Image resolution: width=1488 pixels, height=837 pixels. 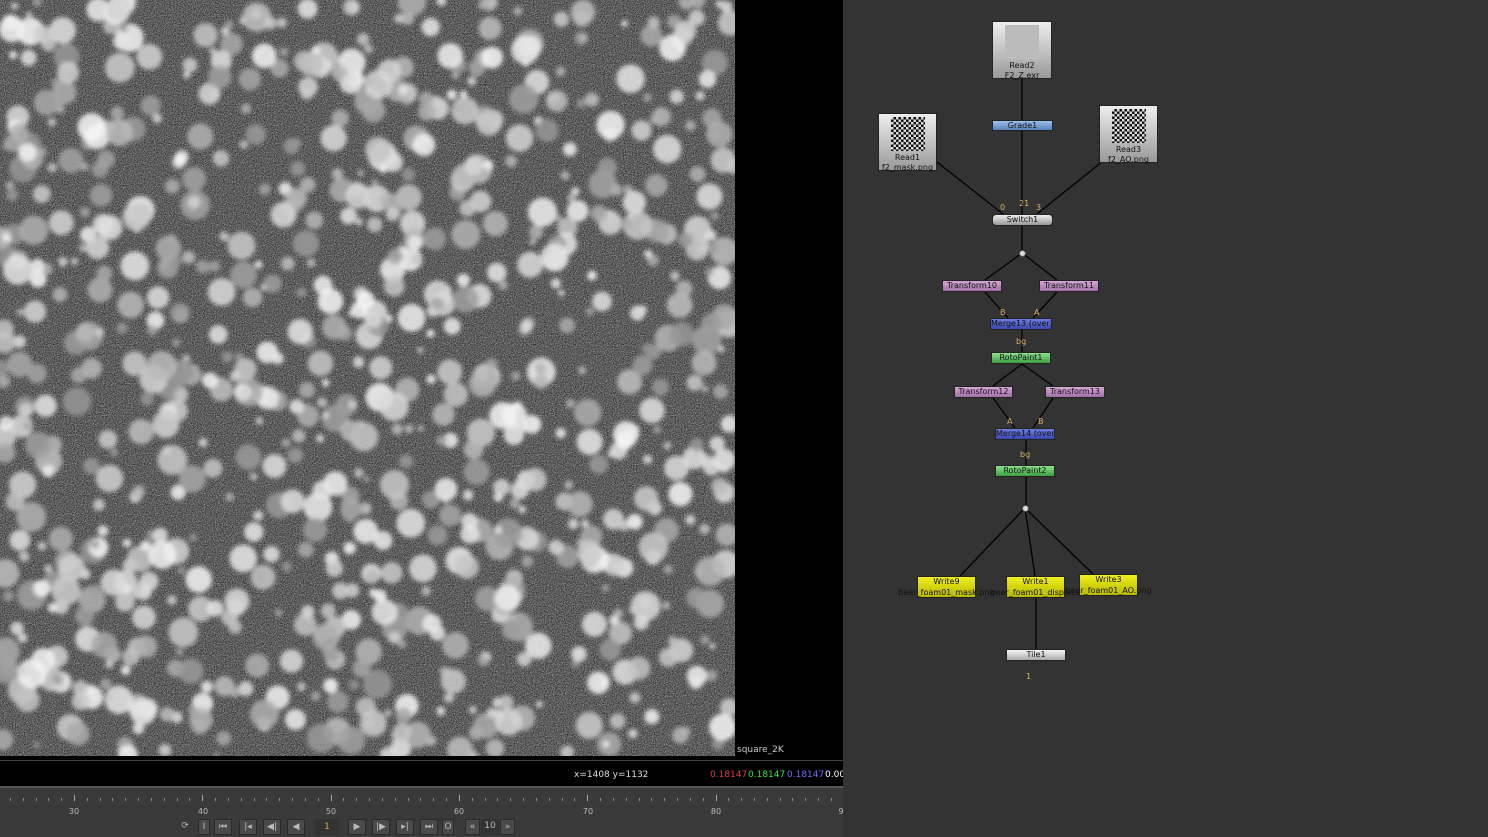 What do you see at coordinates (248, 827) in the screenshot?
I see `prev-keyframe-button: |◂` at bounding box center [248, 827].